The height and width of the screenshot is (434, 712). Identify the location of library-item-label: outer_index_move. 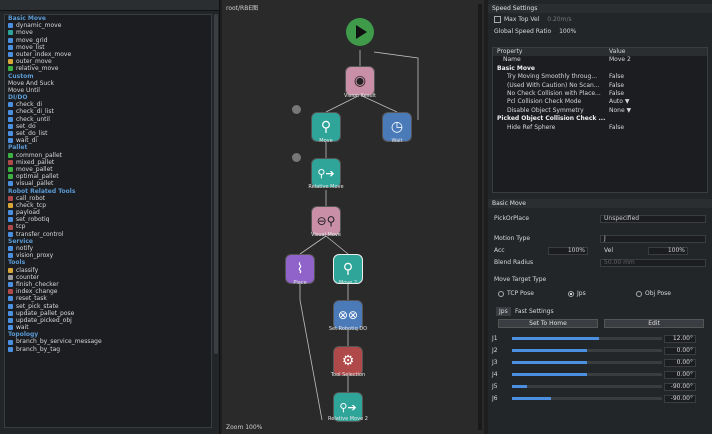
(44, 54).